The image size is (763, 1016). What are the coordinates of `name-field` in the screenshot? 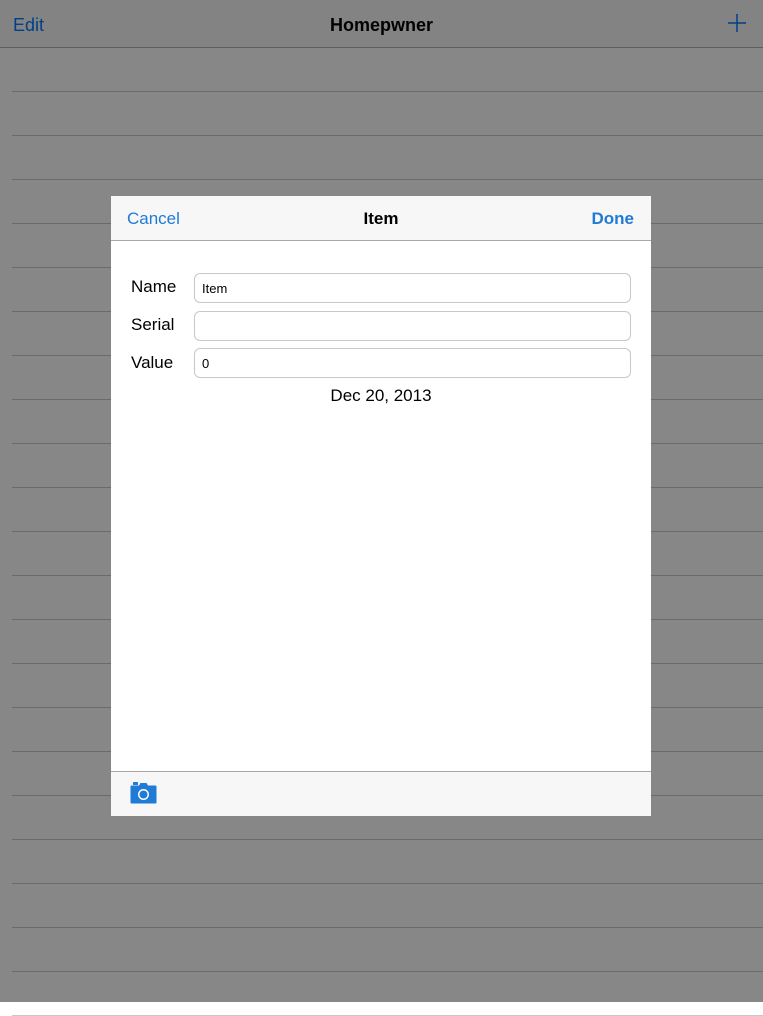 It's located at (412, 288).